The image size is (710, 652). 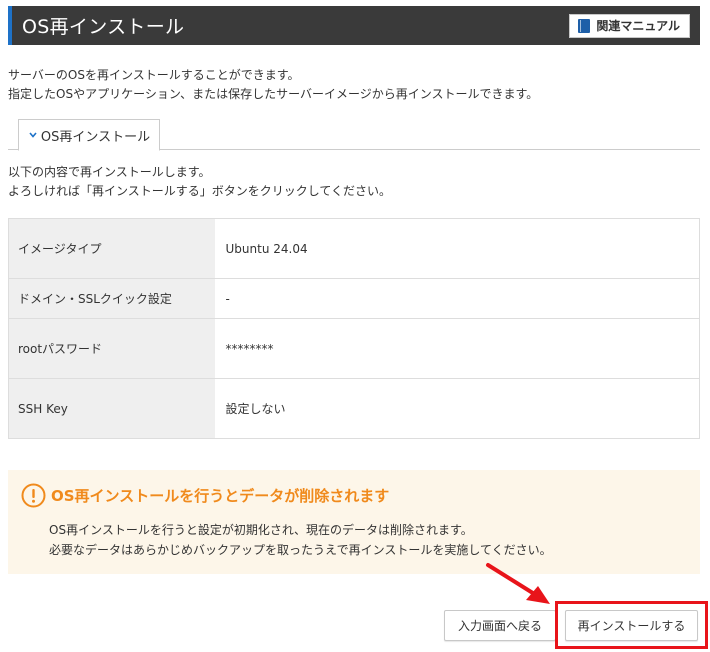 I want to click on page-header: OS再インストール 関連マニュアル, so click(x=354, y=25).